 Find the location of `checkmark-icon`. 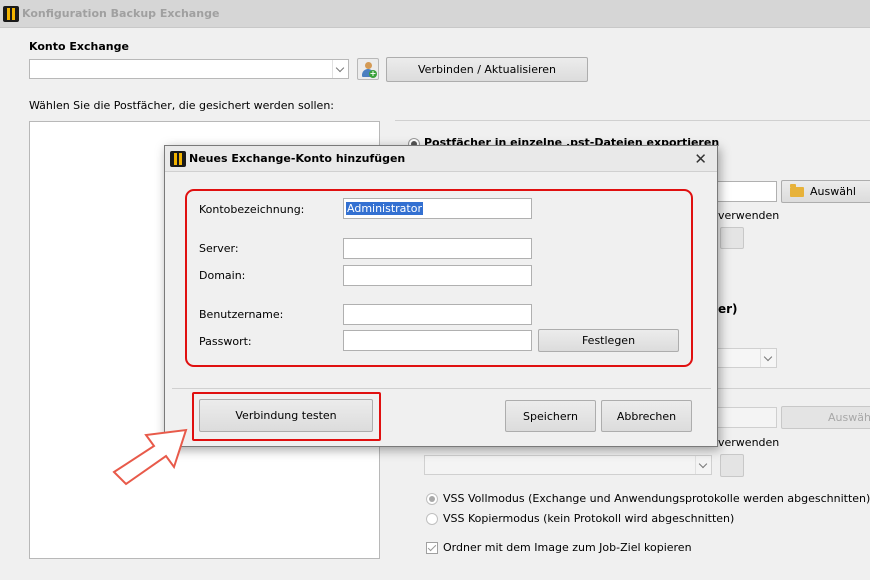

checkmark-icon is located at coordinates (432, 547).